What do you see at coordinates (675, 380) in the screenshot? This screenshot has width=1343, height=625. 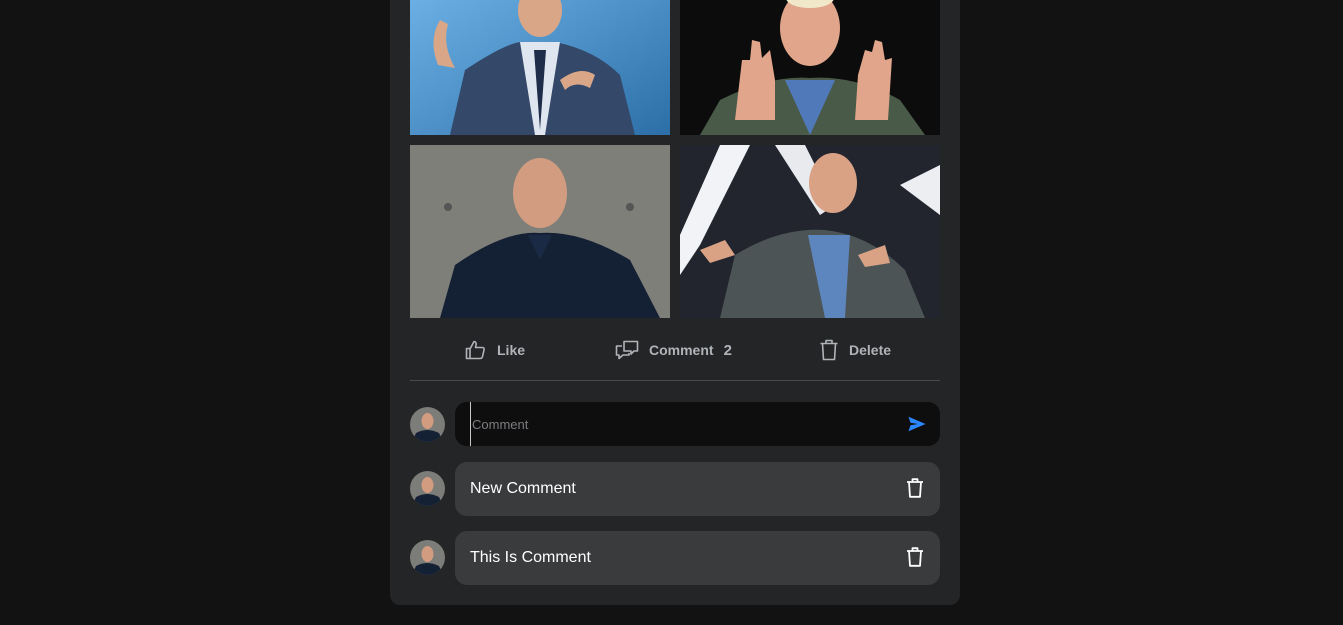 I see `divider` at bounding box center [675, 380].